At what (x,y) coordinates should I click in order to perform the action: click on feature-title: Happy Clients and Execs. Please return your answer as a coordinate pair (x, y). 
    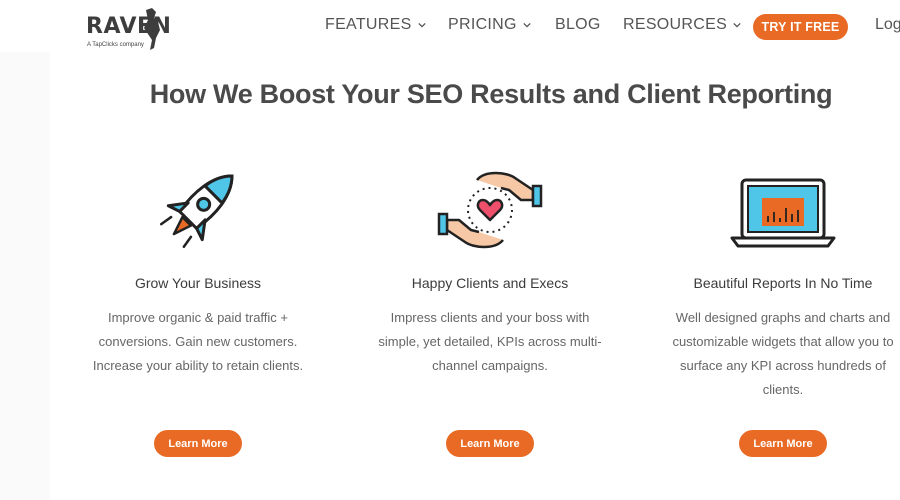
    Looking at the image, I should click on (490, 283).